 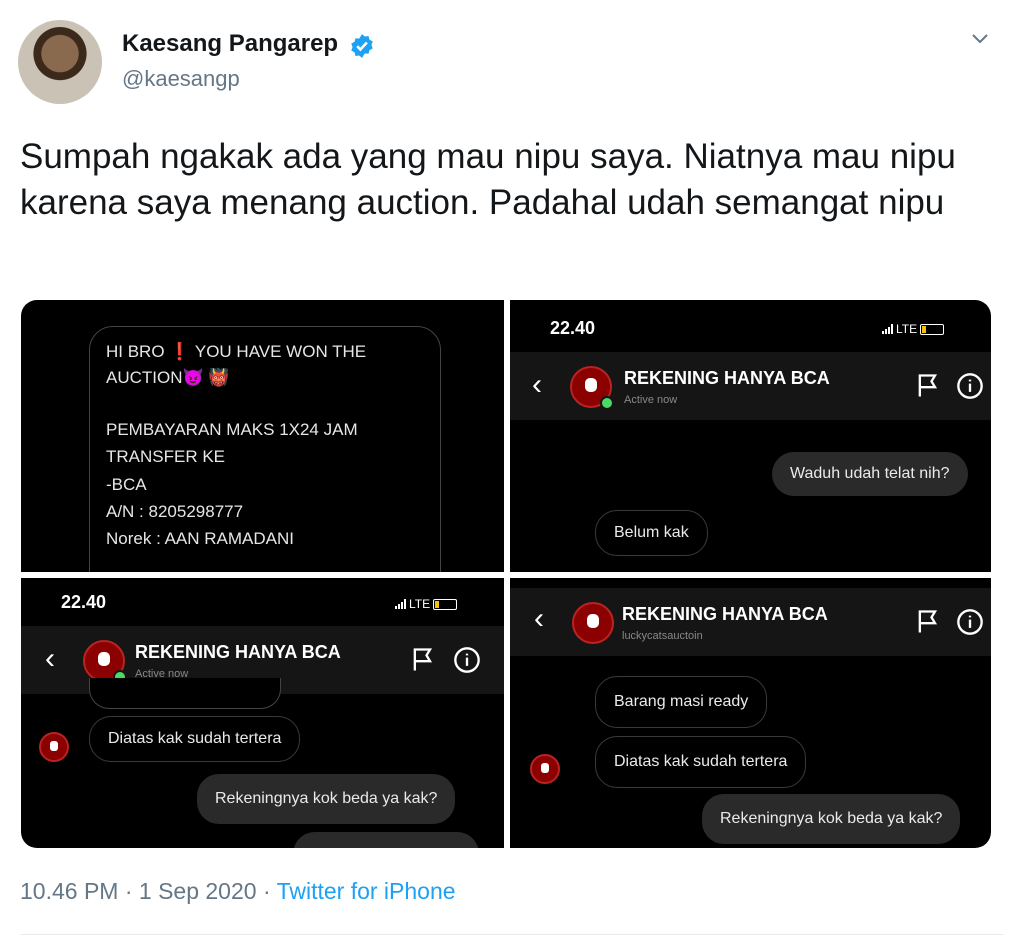 I want to click on message-line: A/N : 8205298777, so click(x=175, y=511).